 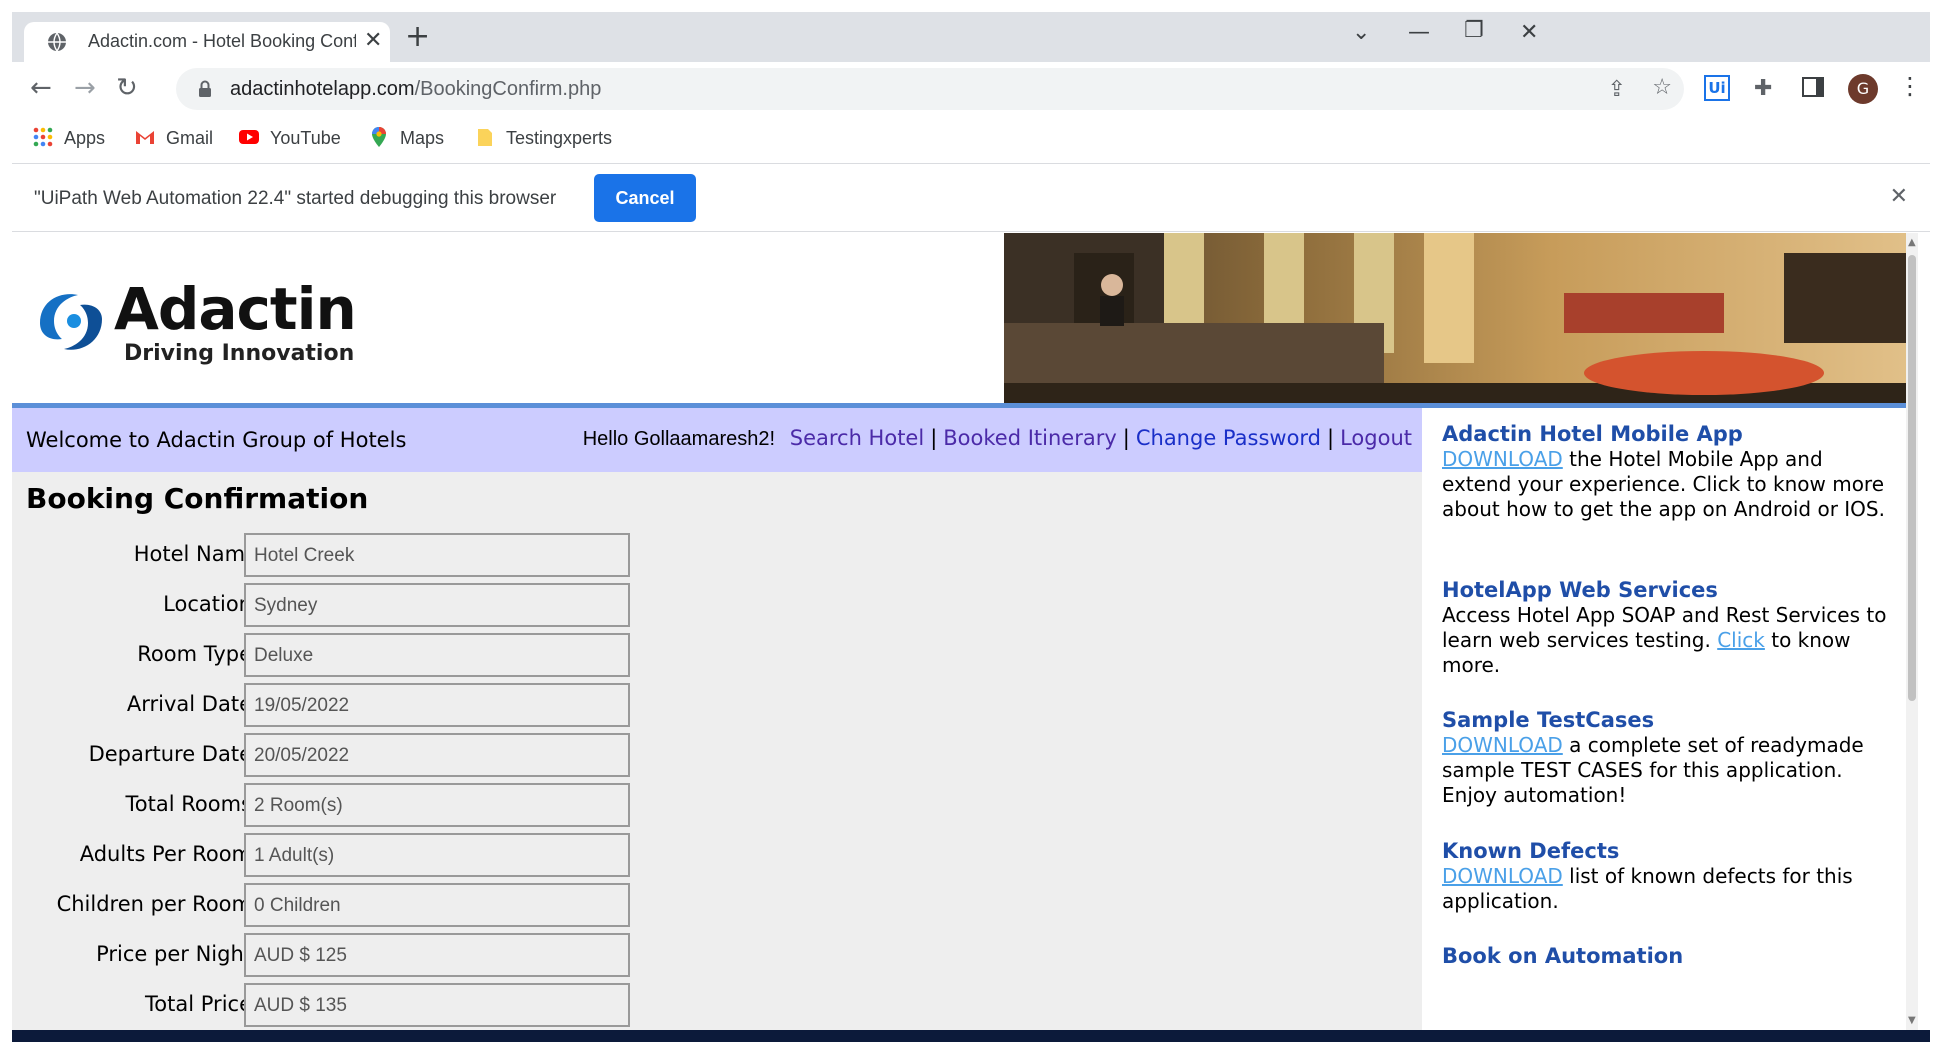 I want to click on mobile-app-download-link: DOWNLOAD, so click(x=1502, y=459).